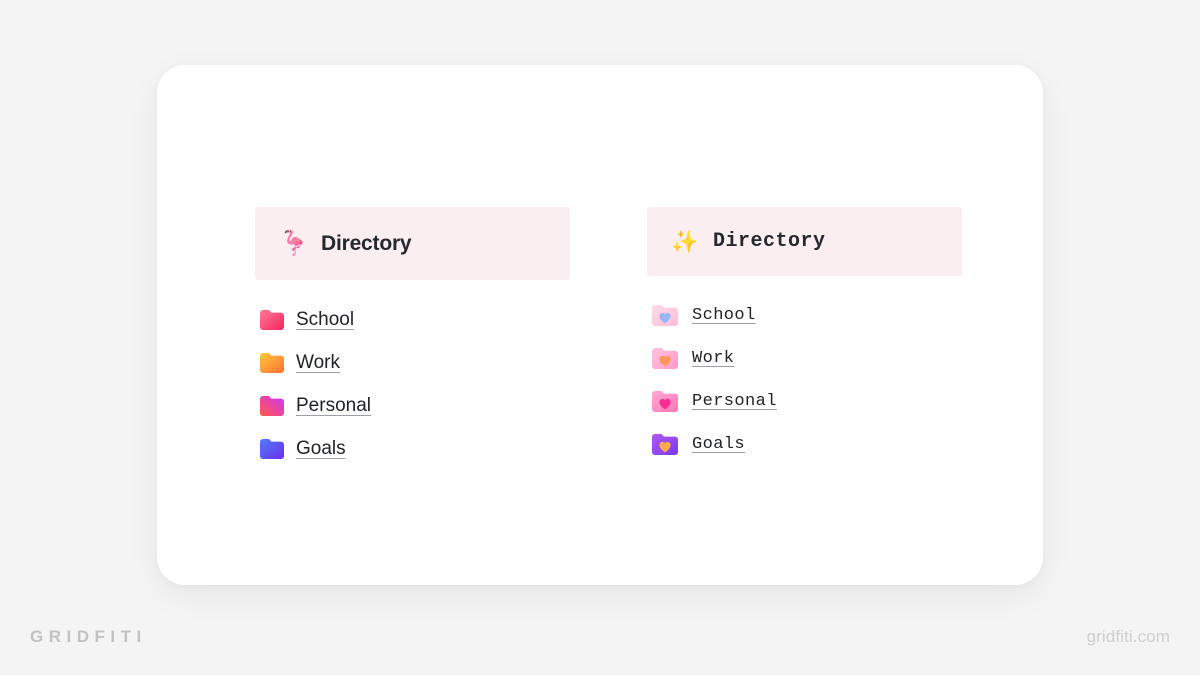  I want to click on folder-icon-magenta, so click(272, 405).